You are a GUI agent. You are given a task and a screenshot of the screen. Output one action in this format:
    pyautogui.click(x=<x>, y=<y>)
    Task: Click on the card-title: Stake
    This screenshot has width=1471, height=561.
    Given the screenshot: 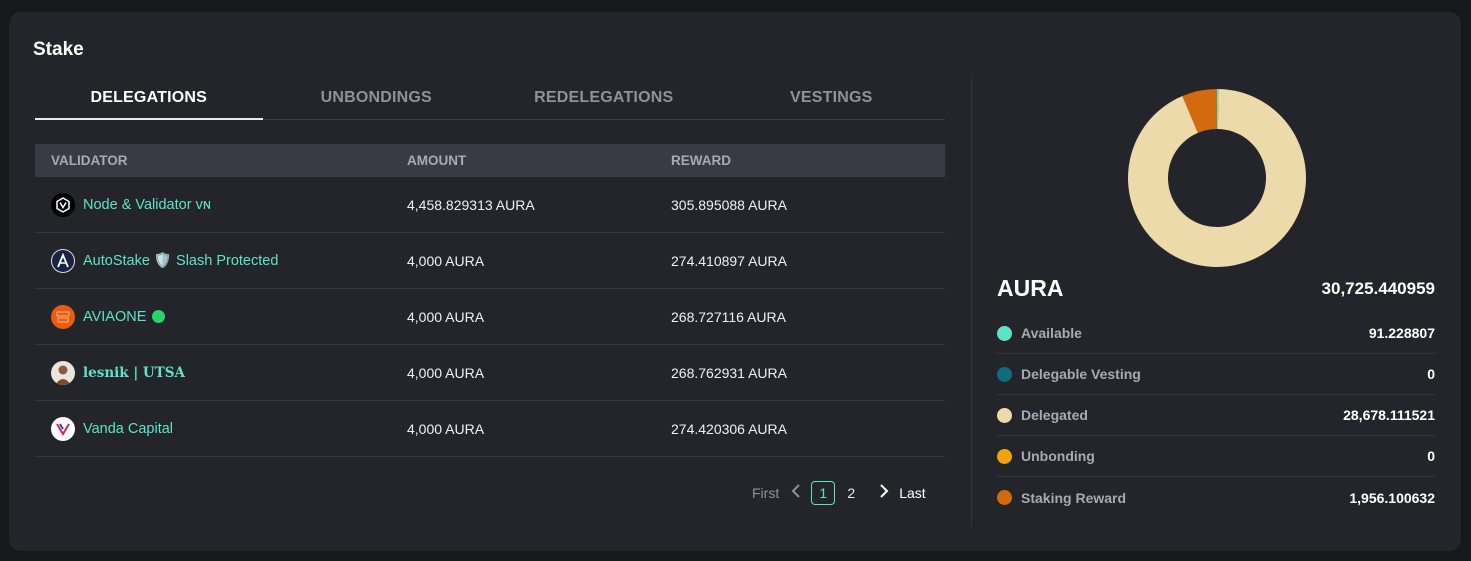 What is the action you would take?
    pyautogui.click(x=58, y=49)
    